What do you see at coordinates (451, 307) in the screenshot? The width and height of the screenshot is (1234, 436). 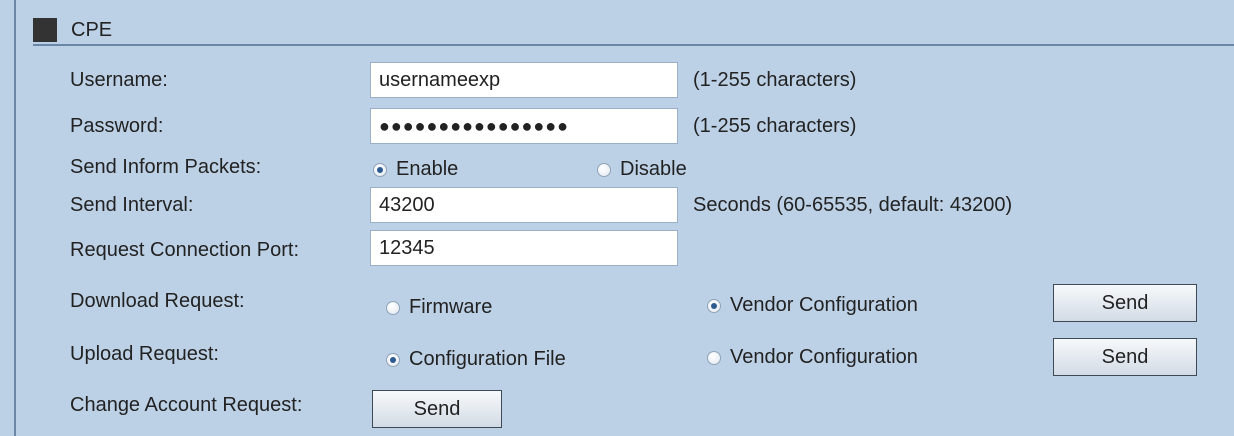 I see `download-firmware-label: Firmware` at bounding box center [451, 307].